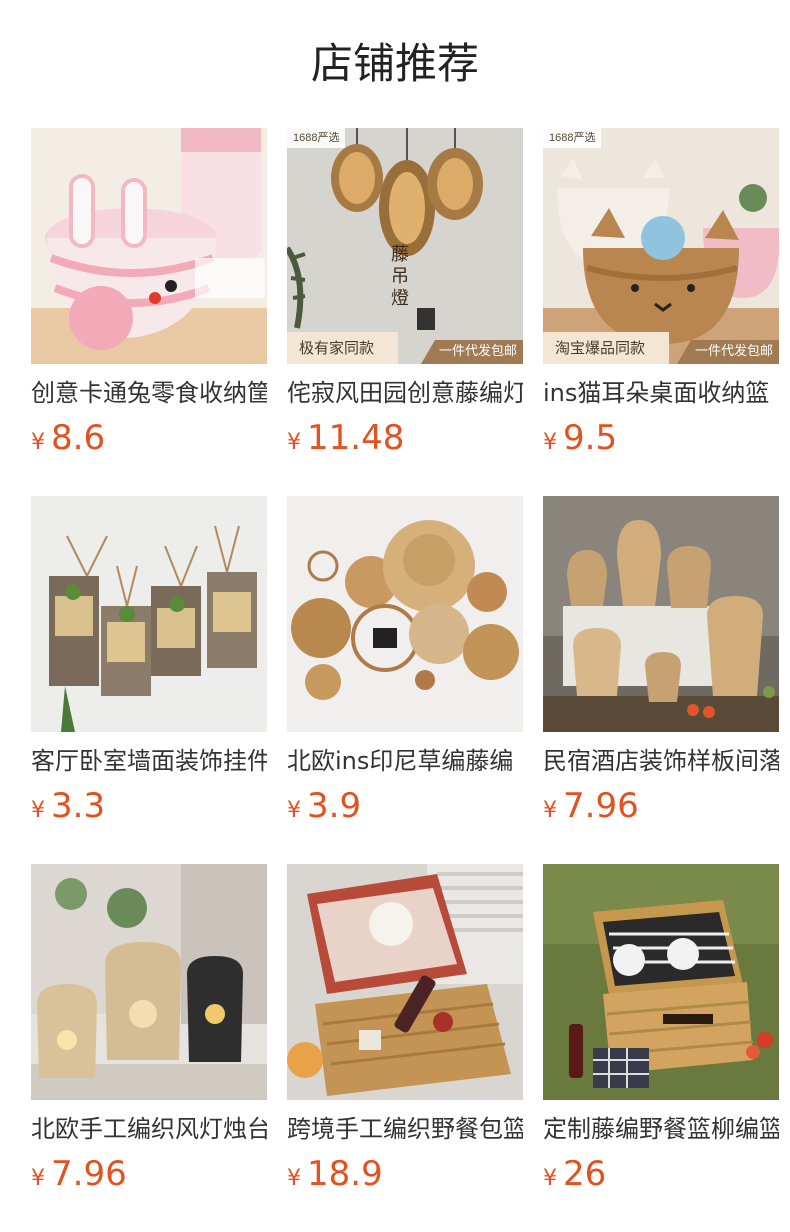 Image resolution: width=790 pixels, height=1232 pixels. What do you see at coordinates (78, 438) in the screenshot?
I see `price-value: 8.6` at bounding box center [78, 438].